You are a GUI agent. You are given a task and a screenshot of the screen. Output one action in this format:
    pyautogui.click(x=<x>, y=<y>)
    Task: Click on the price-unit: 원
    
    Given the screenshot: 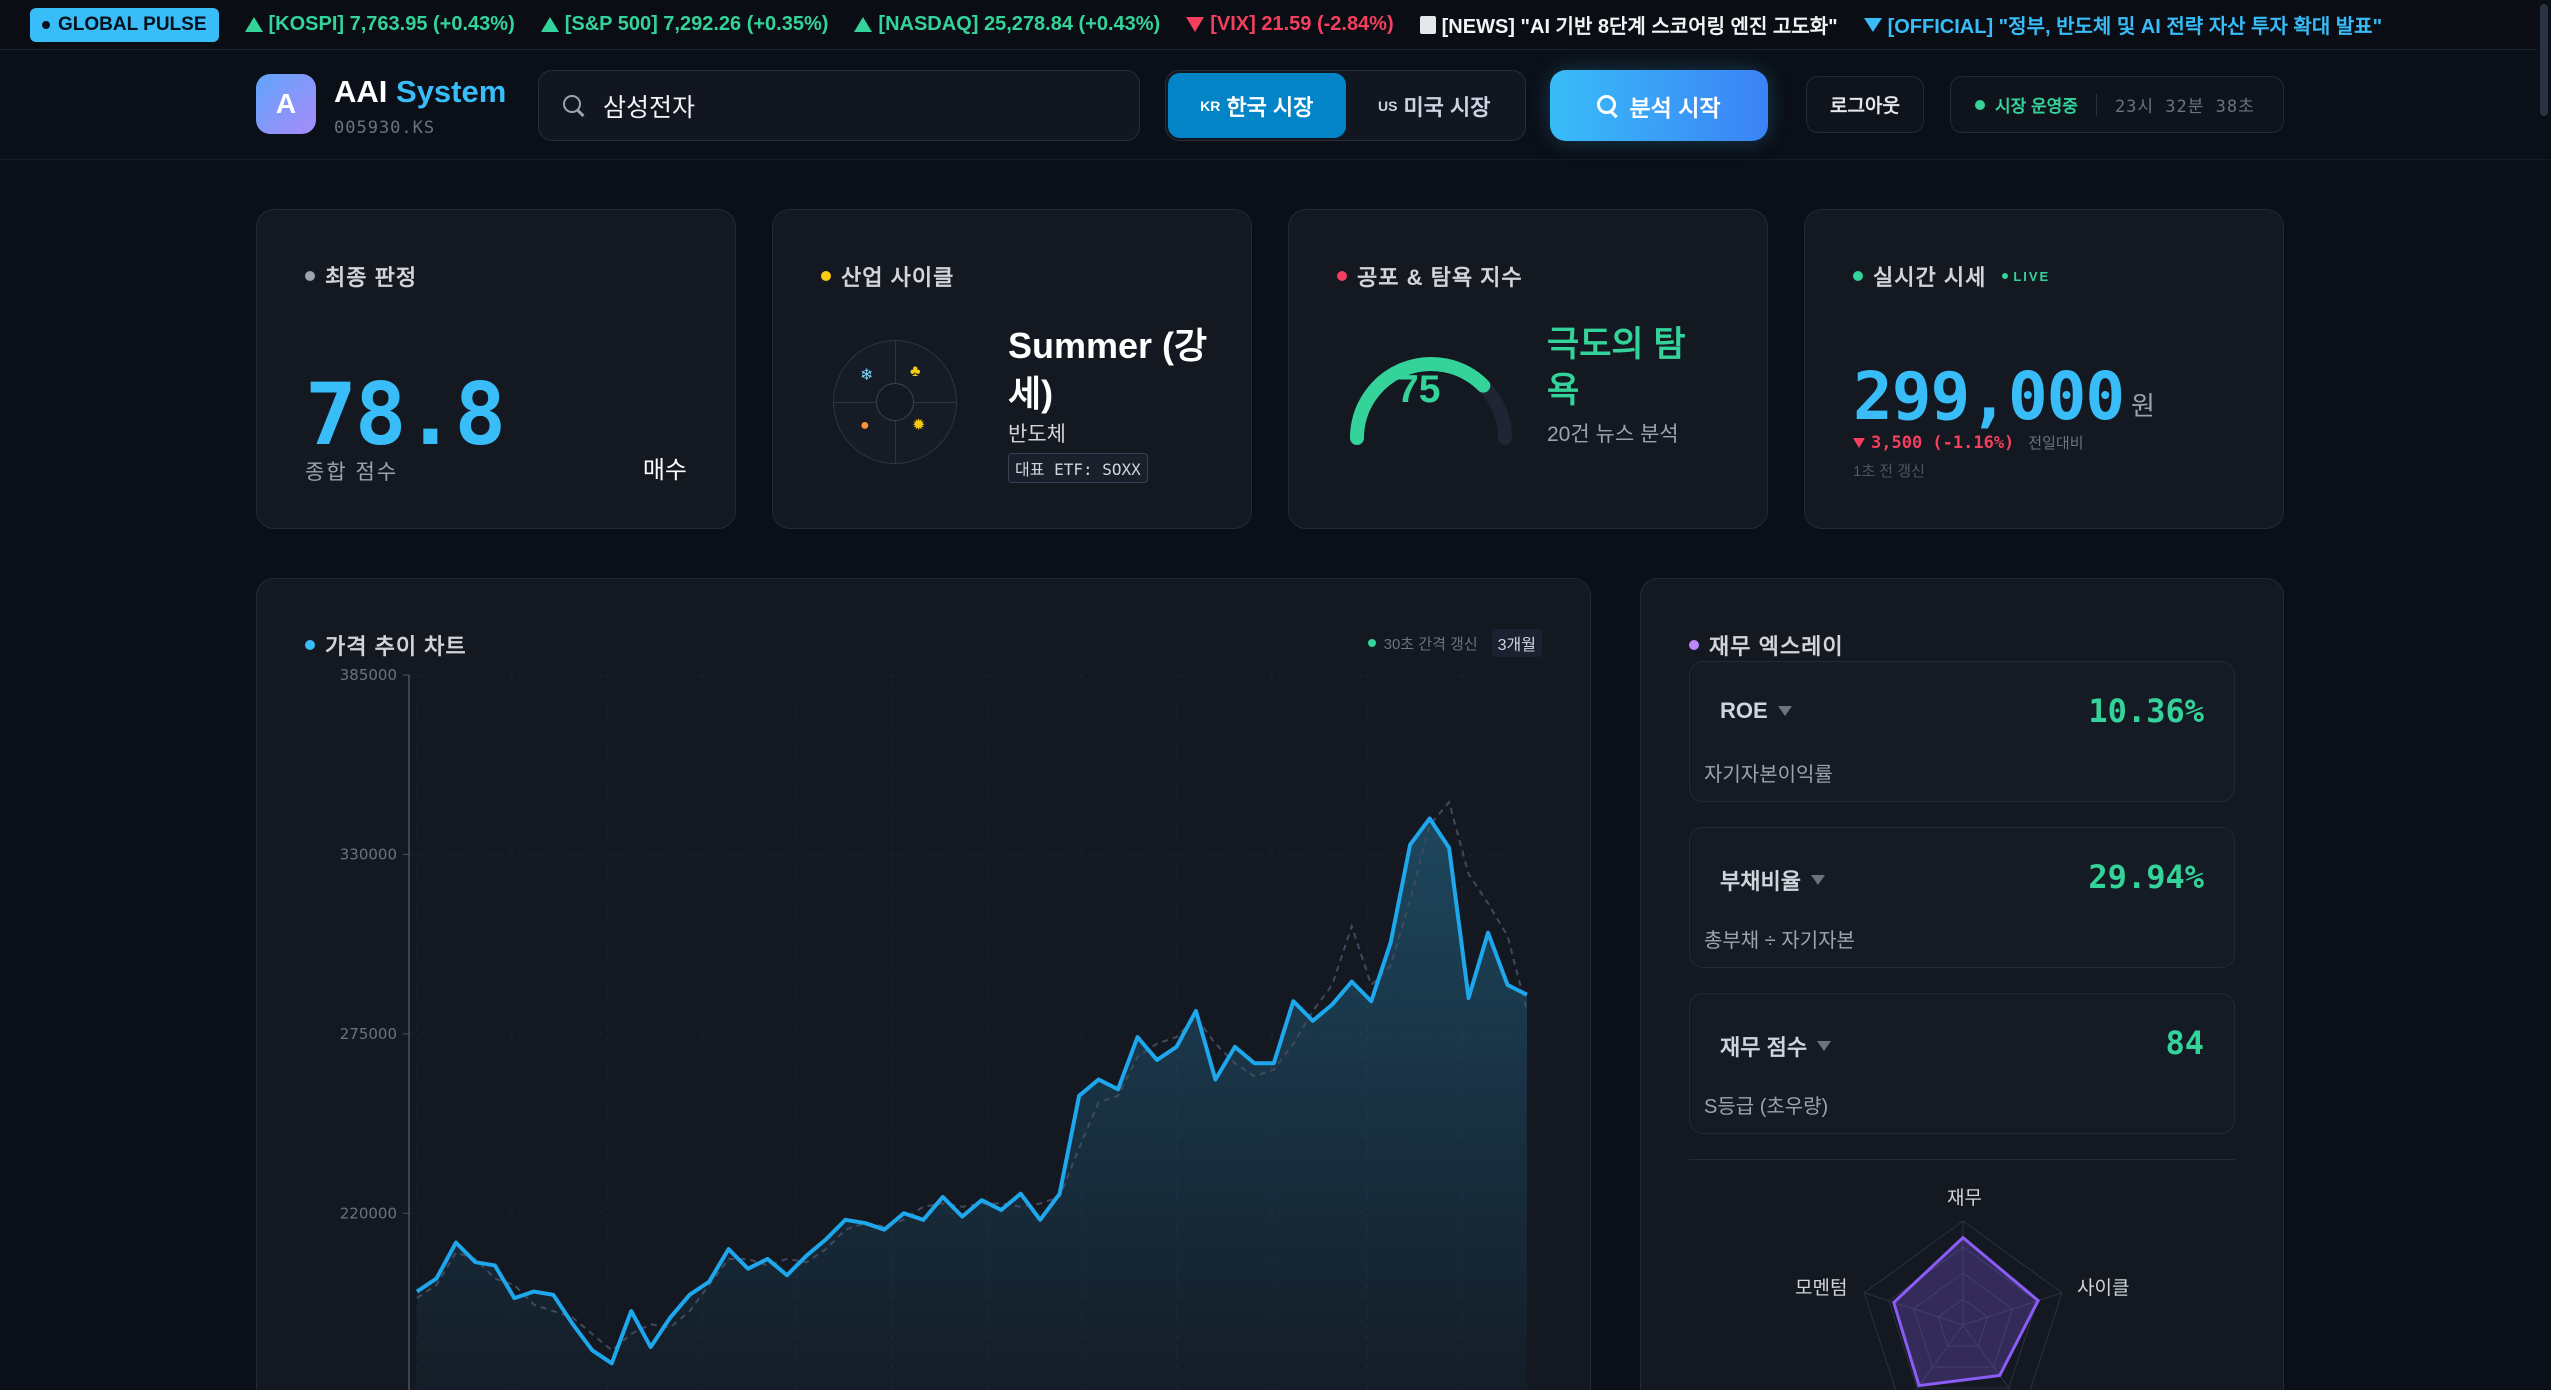 What is the action you would take?
    pyautogui.click(x=2143, y=406)
    